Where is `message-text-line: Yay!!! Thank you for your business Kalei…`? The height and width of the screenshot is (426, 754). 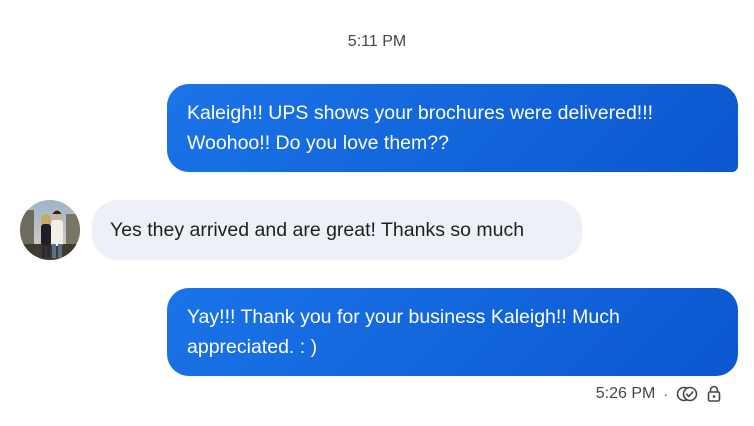 message-text-line: Yay!!! Thank you for your business Kalei… is located at coordinates (403, 317).